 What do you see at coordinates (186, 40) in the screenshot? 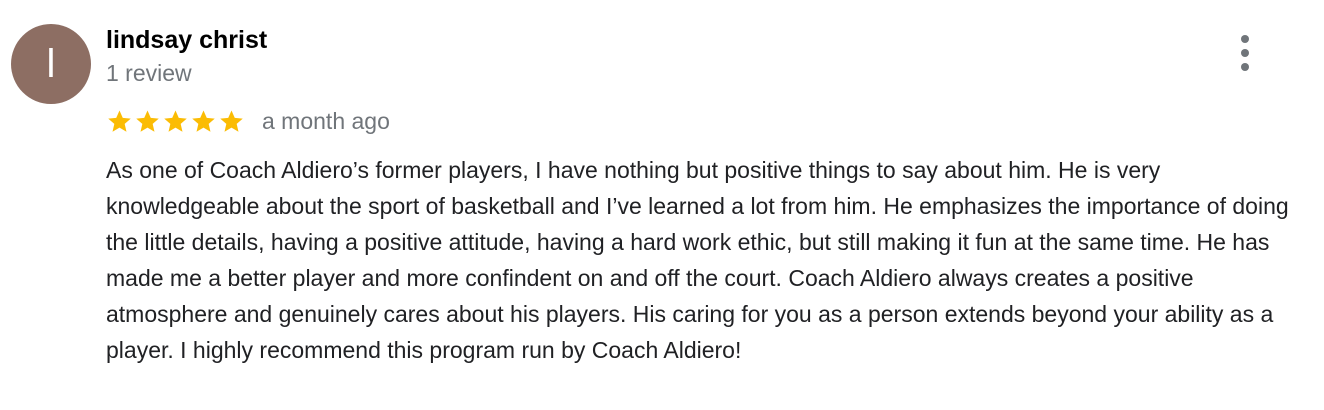
I see `author-name: lindsay christ` at bounding box center [186, 40].